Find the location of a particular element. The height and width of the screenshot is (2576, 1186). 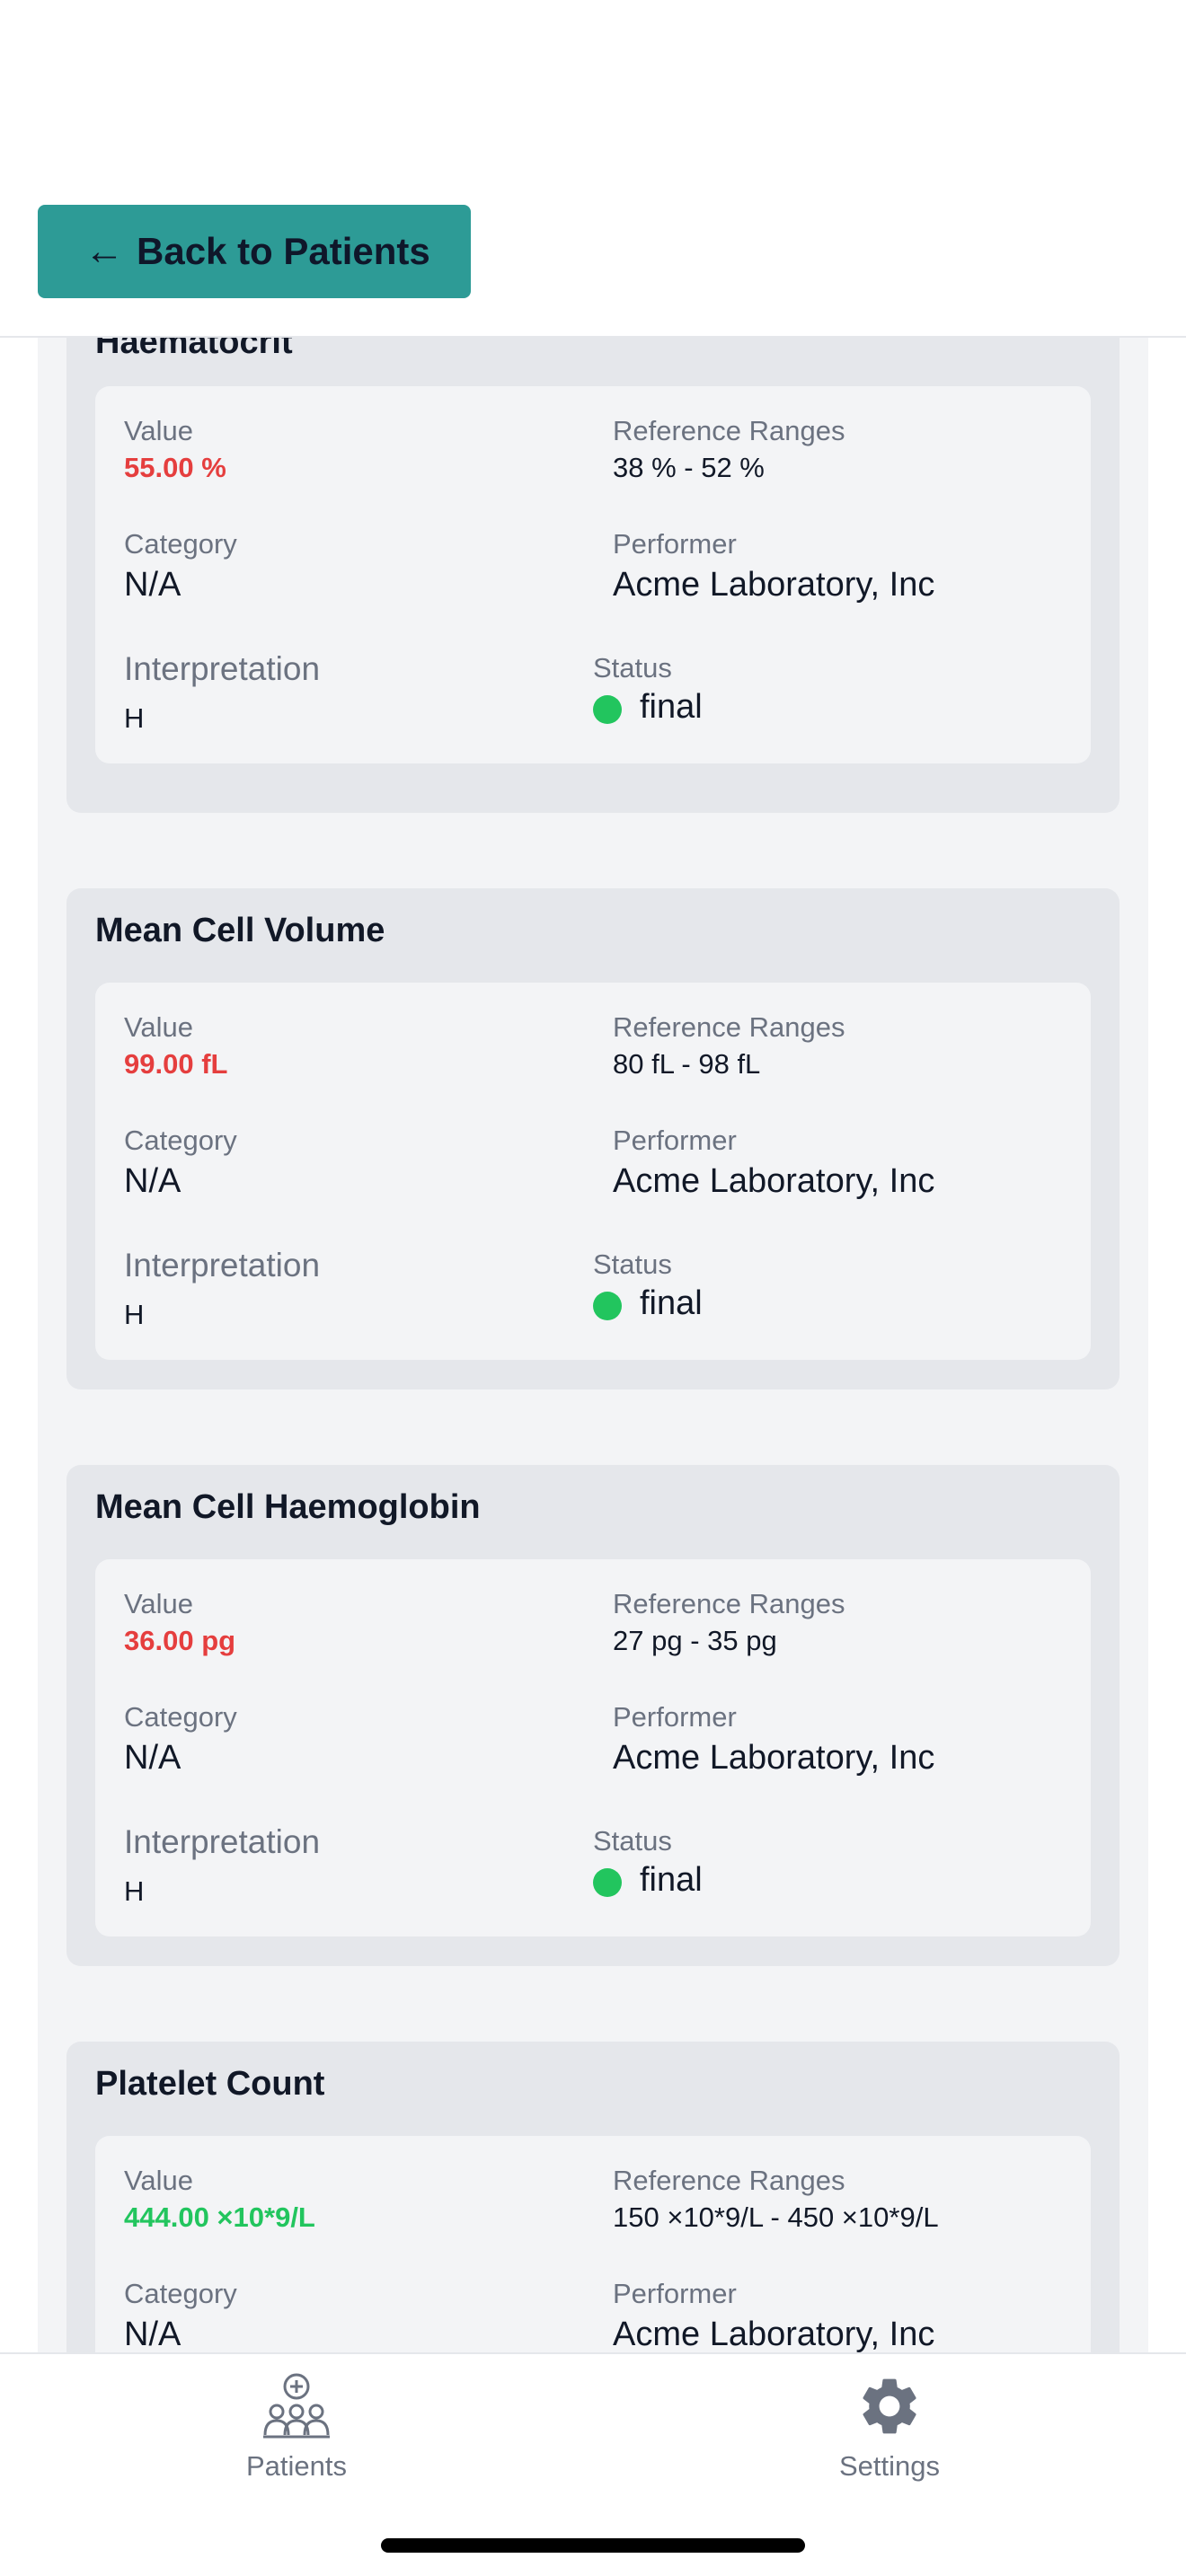

back-to-patients-button: ← Back to Patients is located at coordinates (254, 251).